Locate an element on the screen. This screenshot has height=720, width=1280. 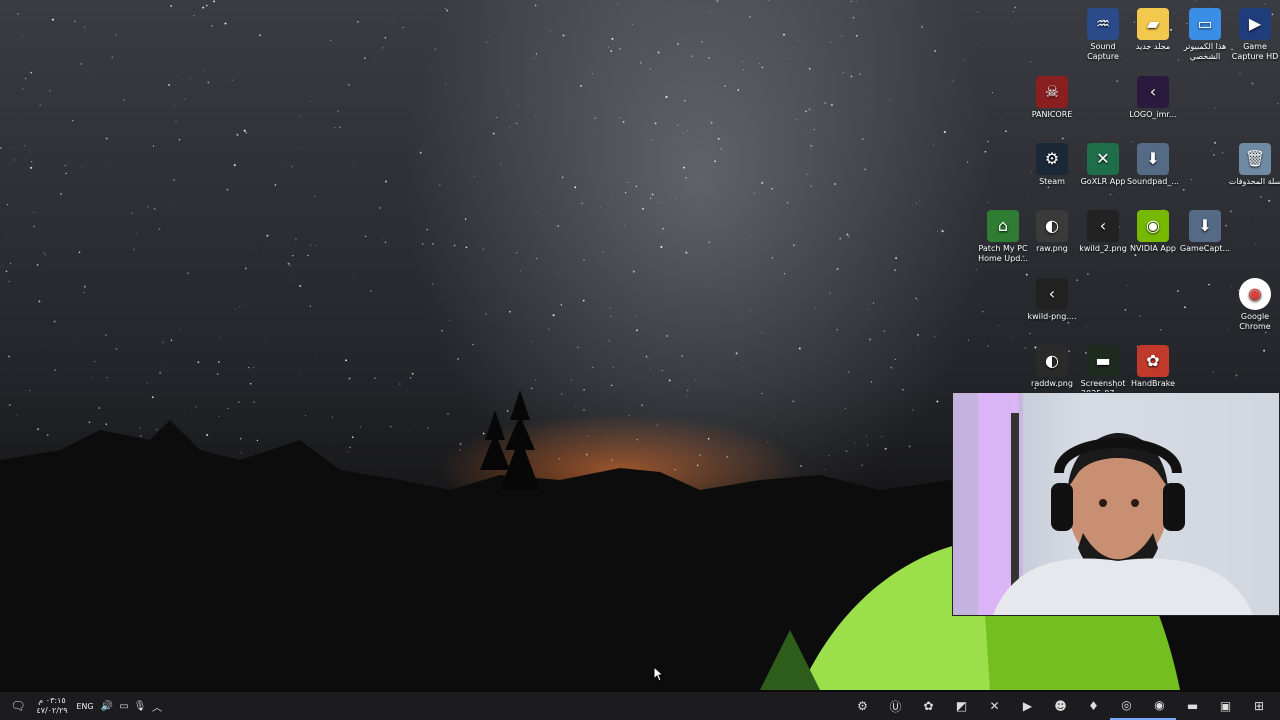
speaker-icon: 🔊 is located at coordinates (107, 706).